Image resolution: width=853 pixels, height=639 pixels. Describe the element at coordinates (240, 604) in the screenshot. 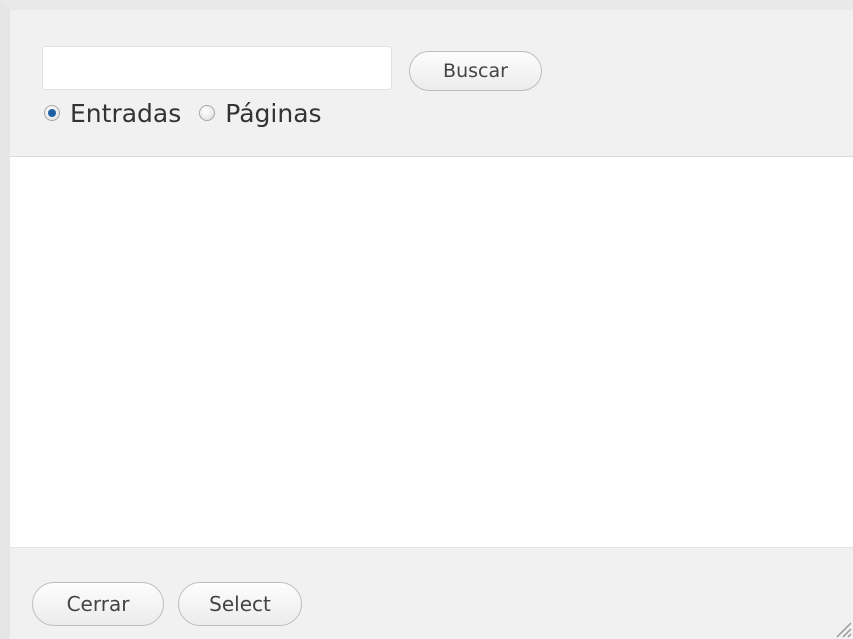

I see `select-button: Select` at that location.